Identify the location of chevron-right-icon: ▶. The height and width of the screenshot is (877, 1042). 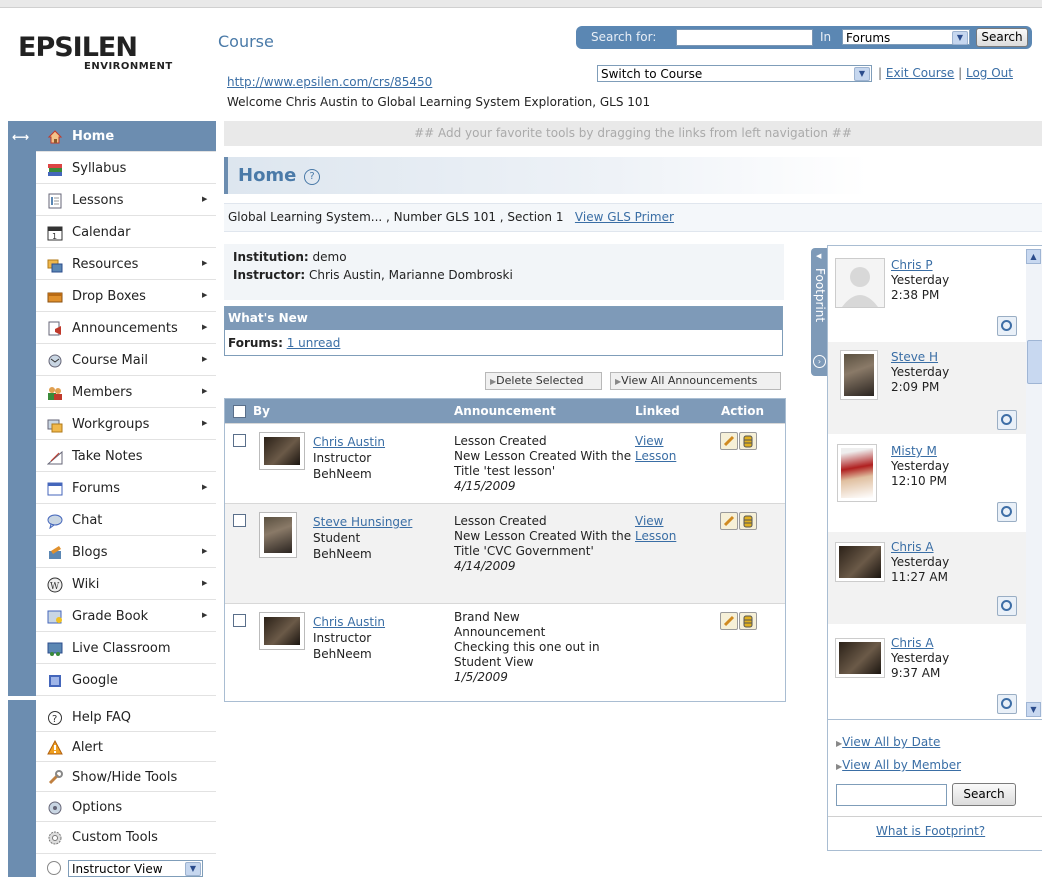
(205, 327).